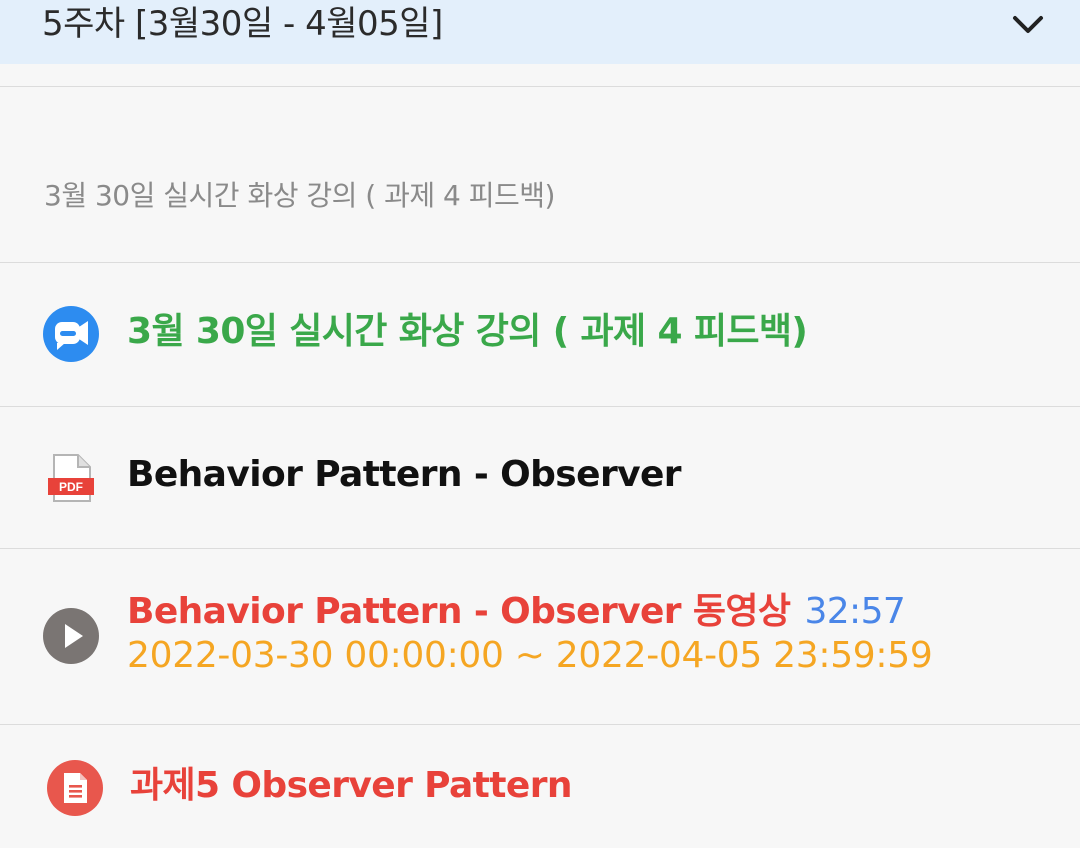 The image size is (1080, 848). I want to click on item-title: Behavior Pattern - Observer 동영상 32:57, so click(516, 612).